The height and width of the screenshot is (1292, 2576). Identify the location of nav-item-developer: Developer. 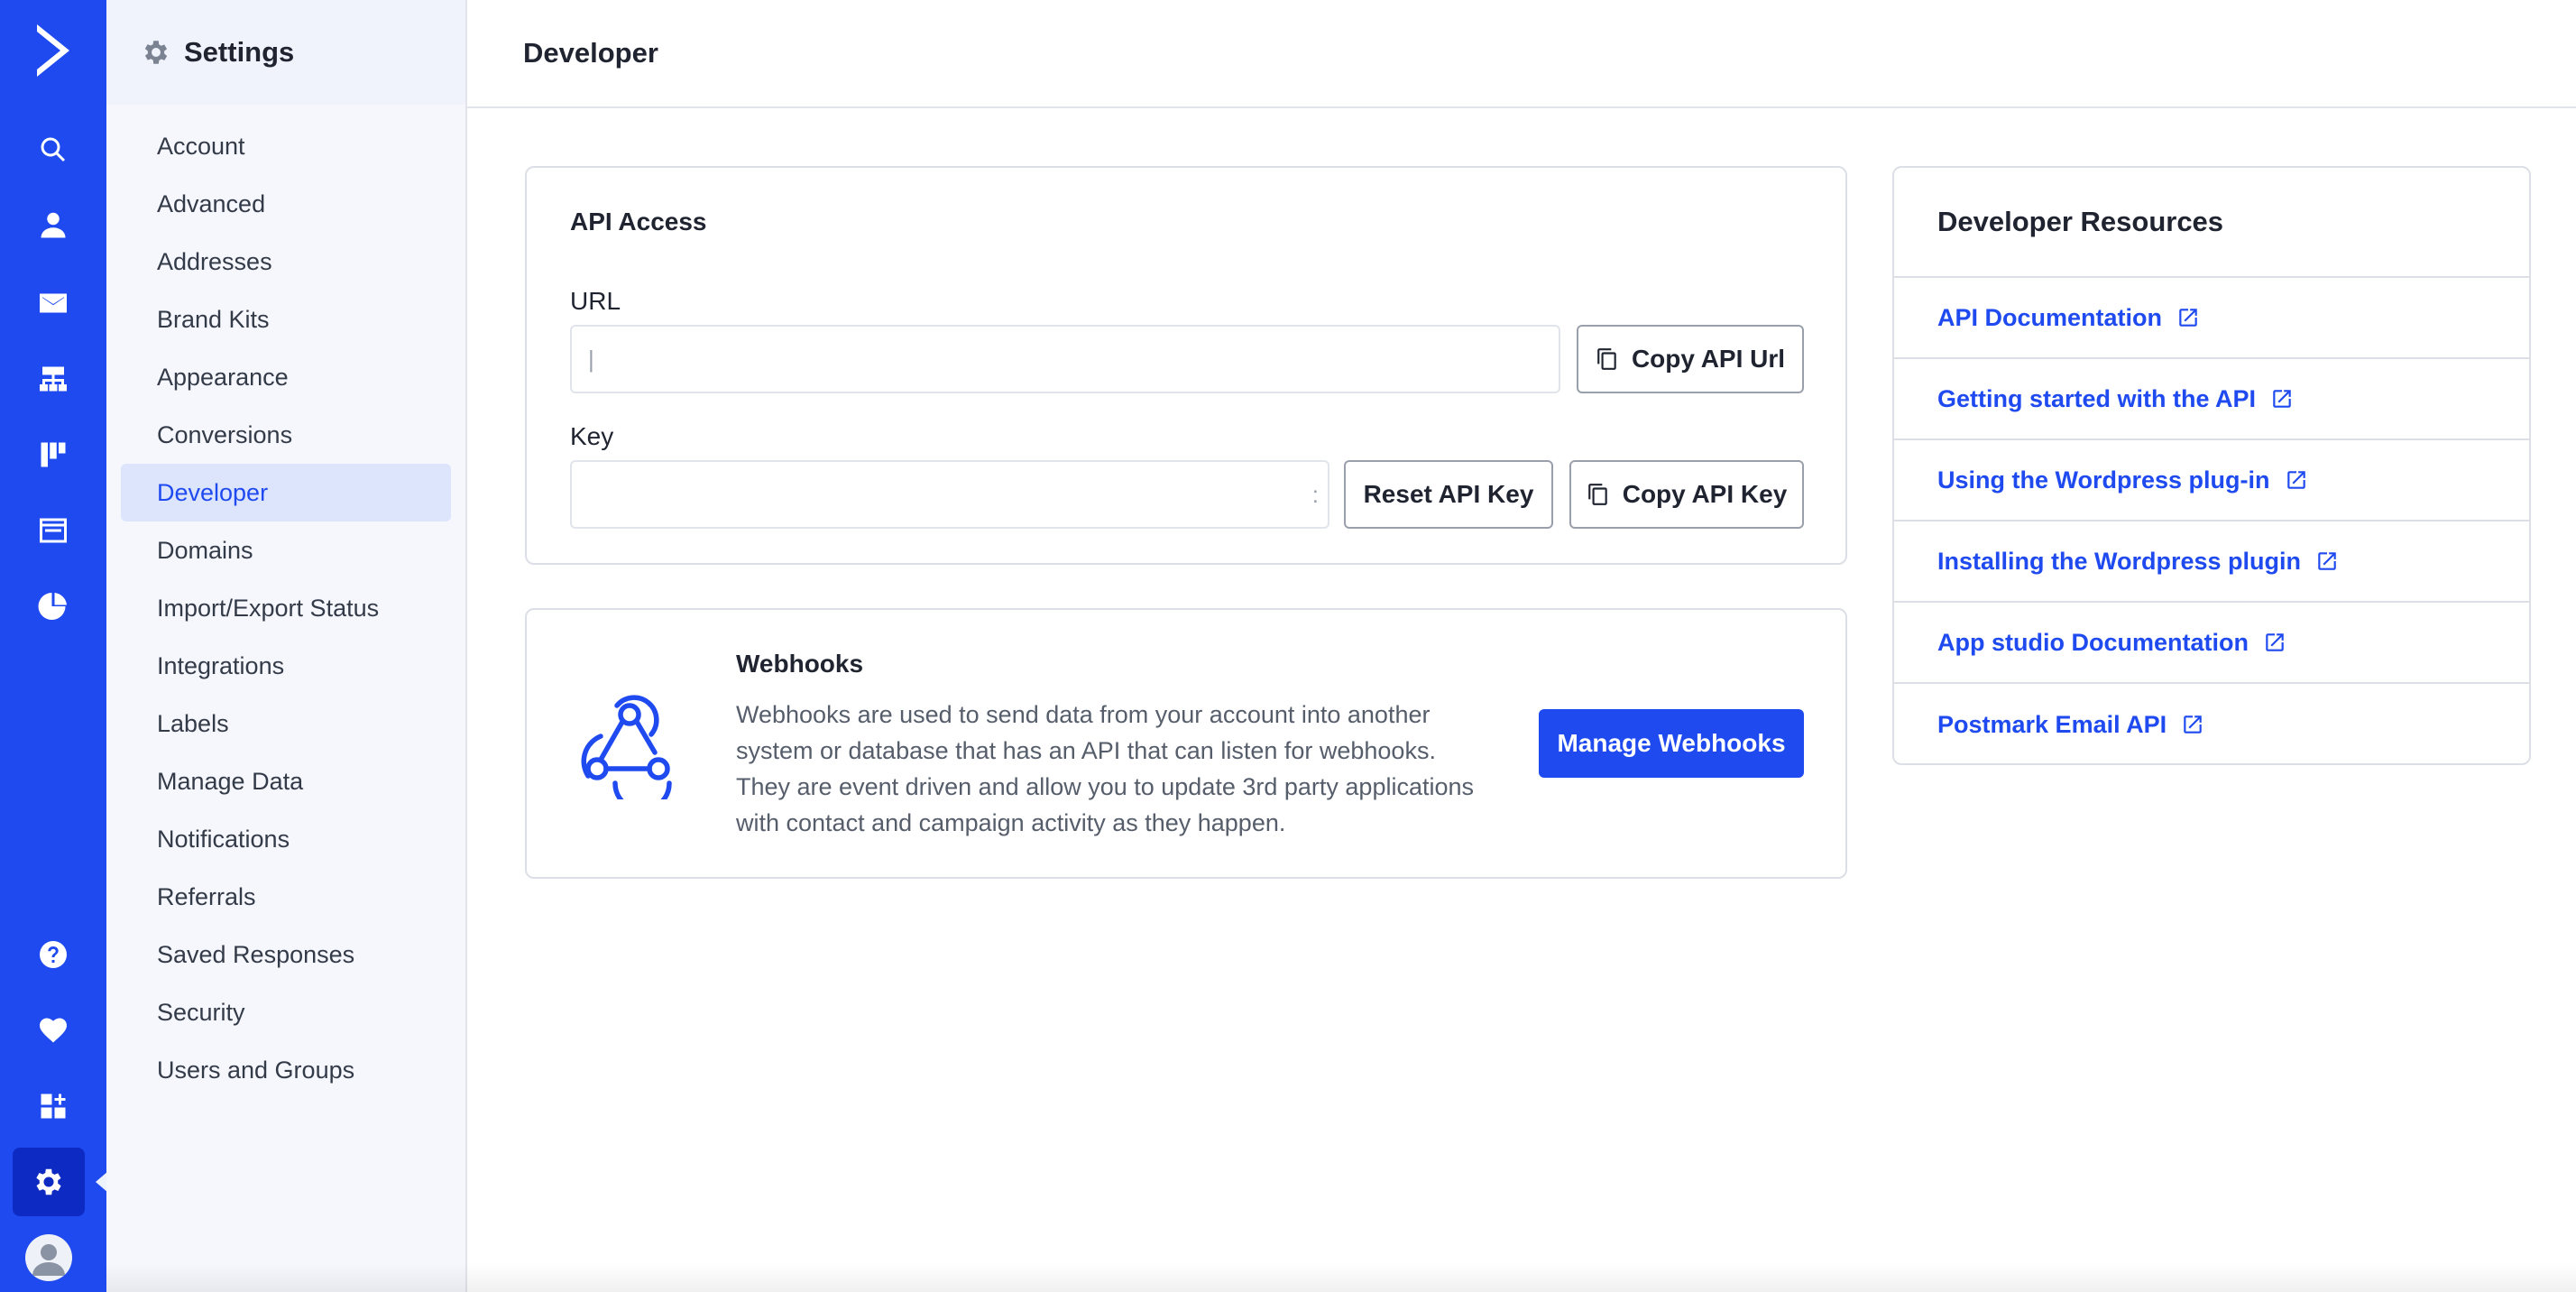
(286, 492).